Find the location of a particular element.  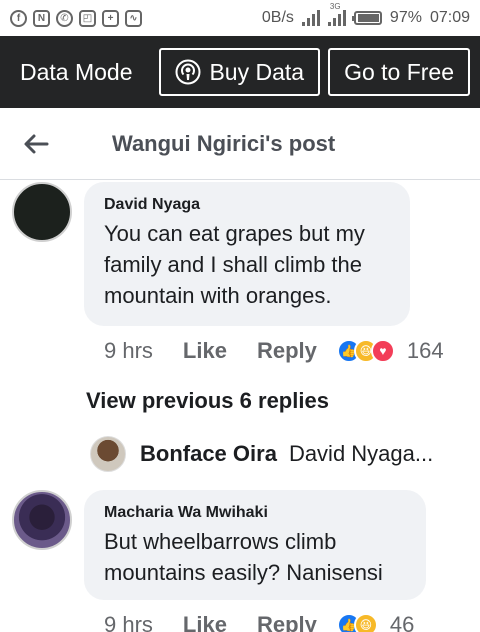

go-to-free-button: Go to Free is located at coordinates (399, 72).